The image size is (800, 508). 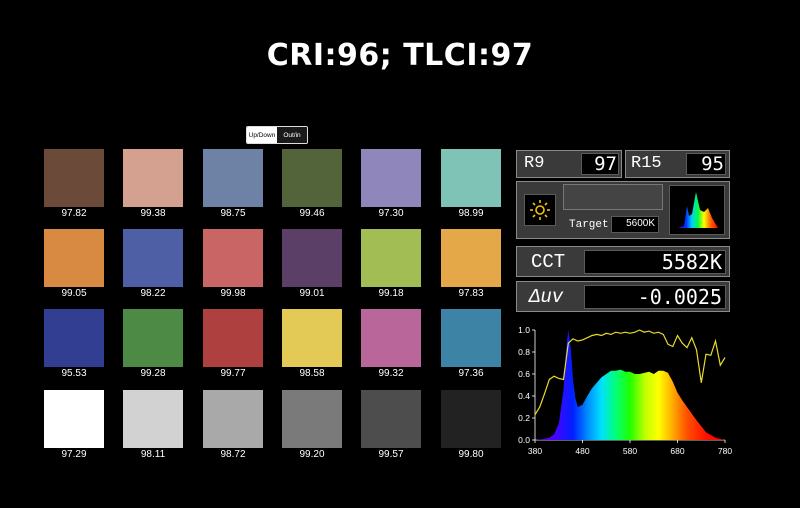 I want to click on color-swatch: 99.05, so click(x=74, y=265).